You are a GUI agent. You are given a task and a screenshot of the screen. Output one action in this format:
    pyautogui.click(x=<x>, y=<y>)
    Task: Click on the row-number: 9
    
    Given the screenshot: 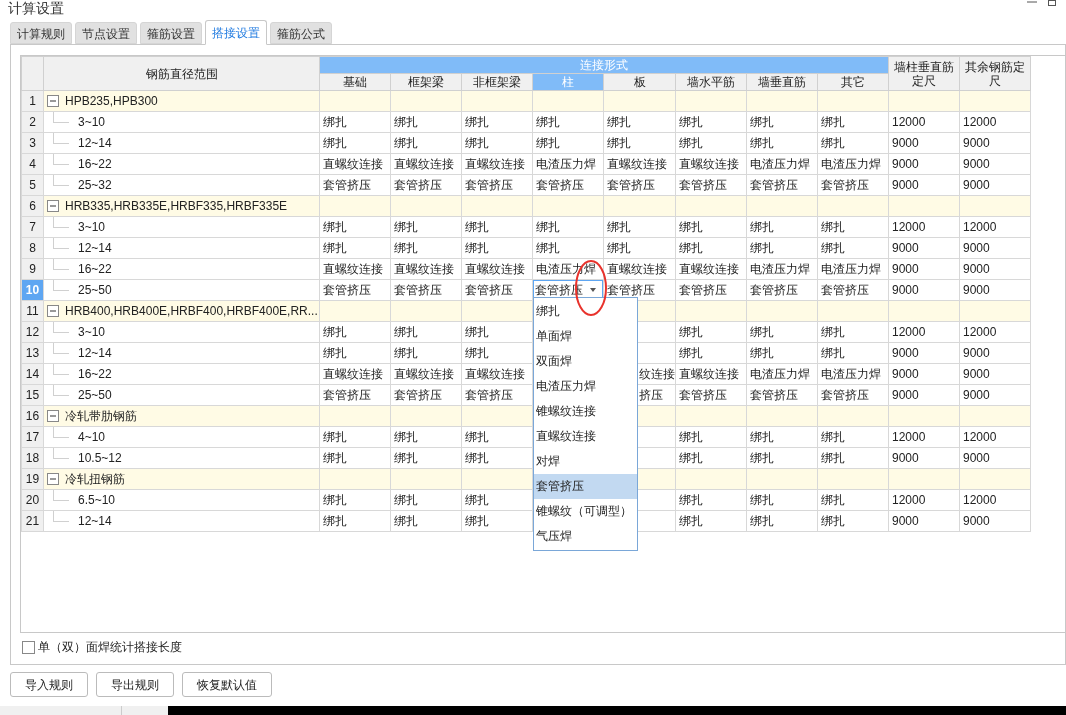 What is the action you would take?
    pyautogui.click(x=32, y=269)
    